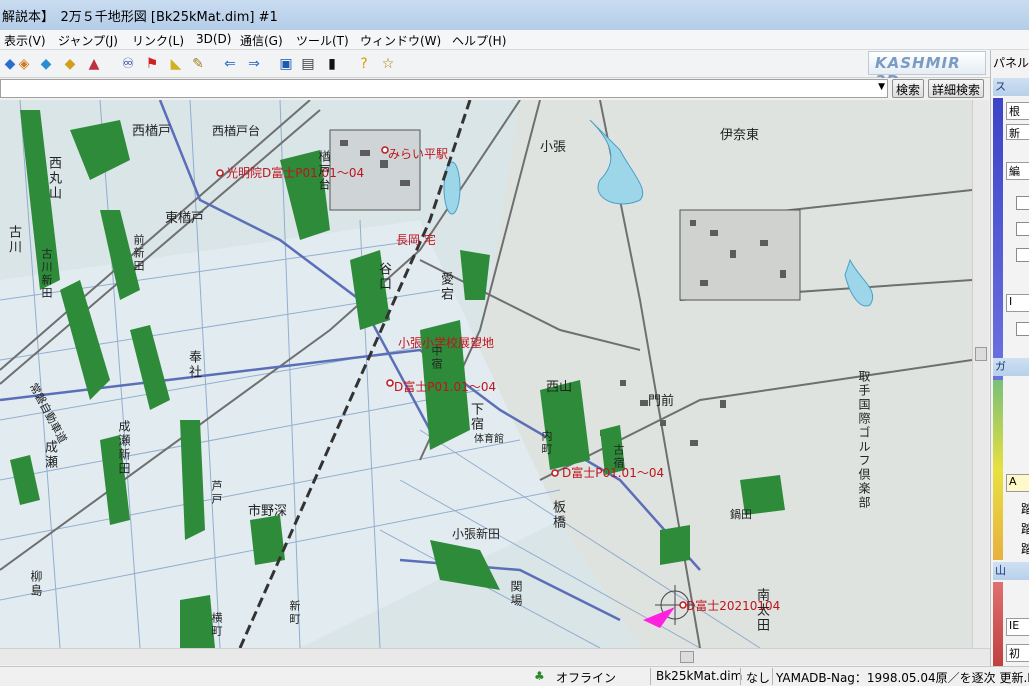 The width and height of the screenshot is (1029, 686). What do you see at coordinates (25, 40) in the screenshot?
I see `menu-view: 表示(V)` at bounding box center [25, 40].